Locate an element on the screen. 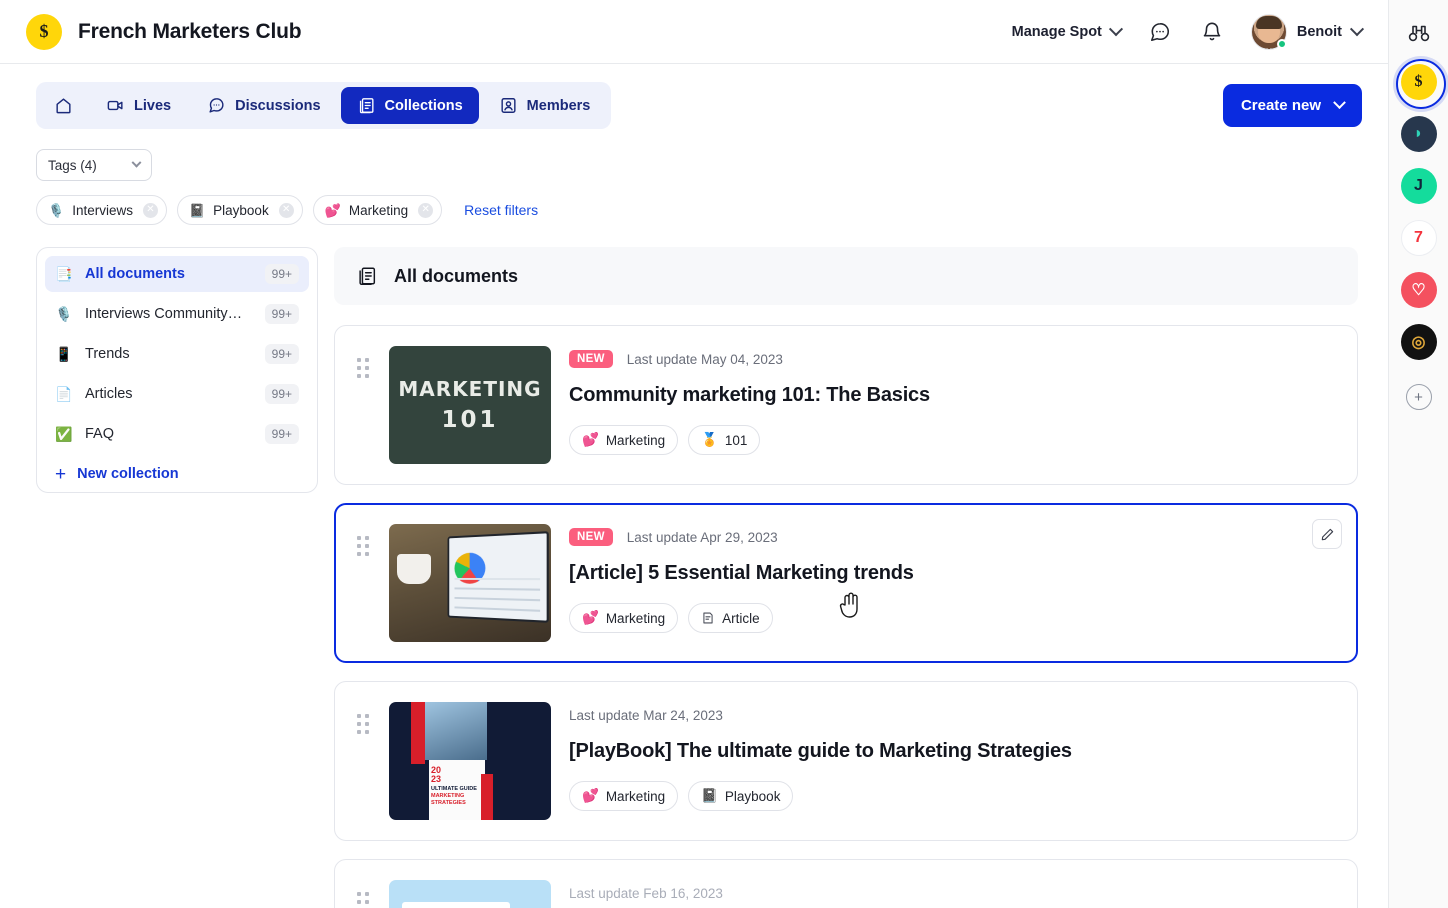 This screenshot has height=908, width=1448. document-list-header: All documents is located at coordinates (846, 276).